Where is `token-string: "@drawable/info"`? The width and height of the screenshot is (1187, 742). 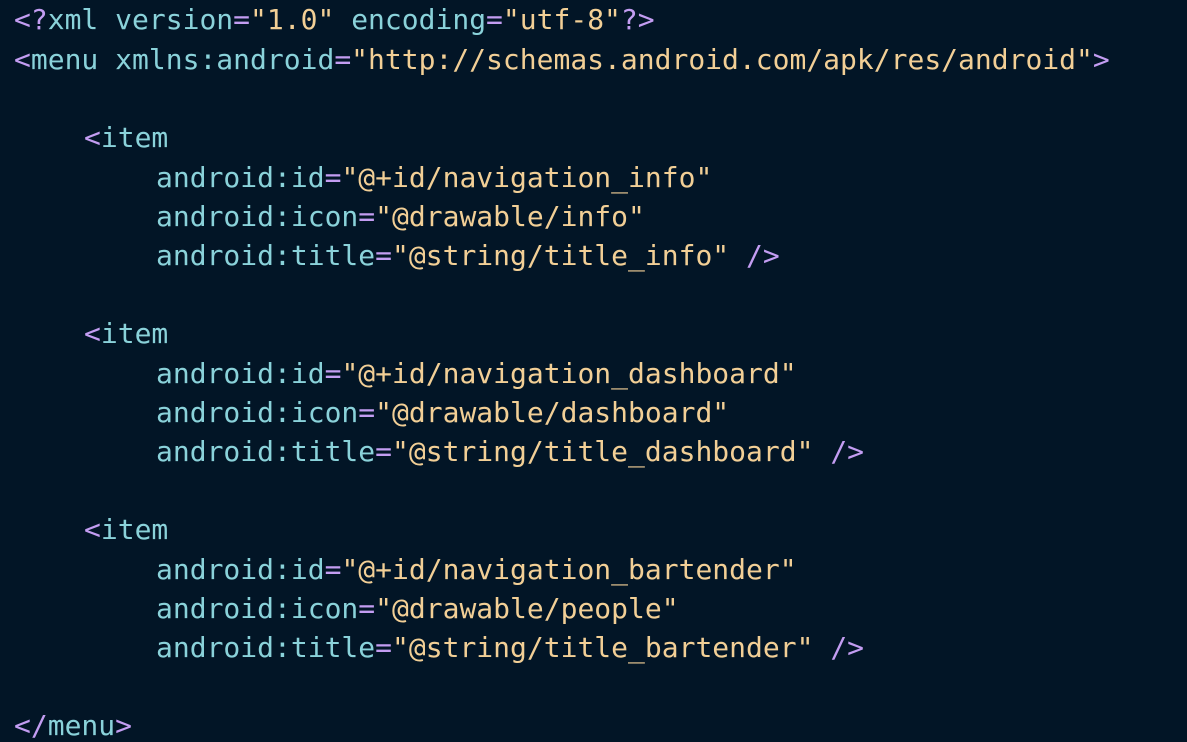 token-string: "@drawable/info" is located at coordinates (510, 216).